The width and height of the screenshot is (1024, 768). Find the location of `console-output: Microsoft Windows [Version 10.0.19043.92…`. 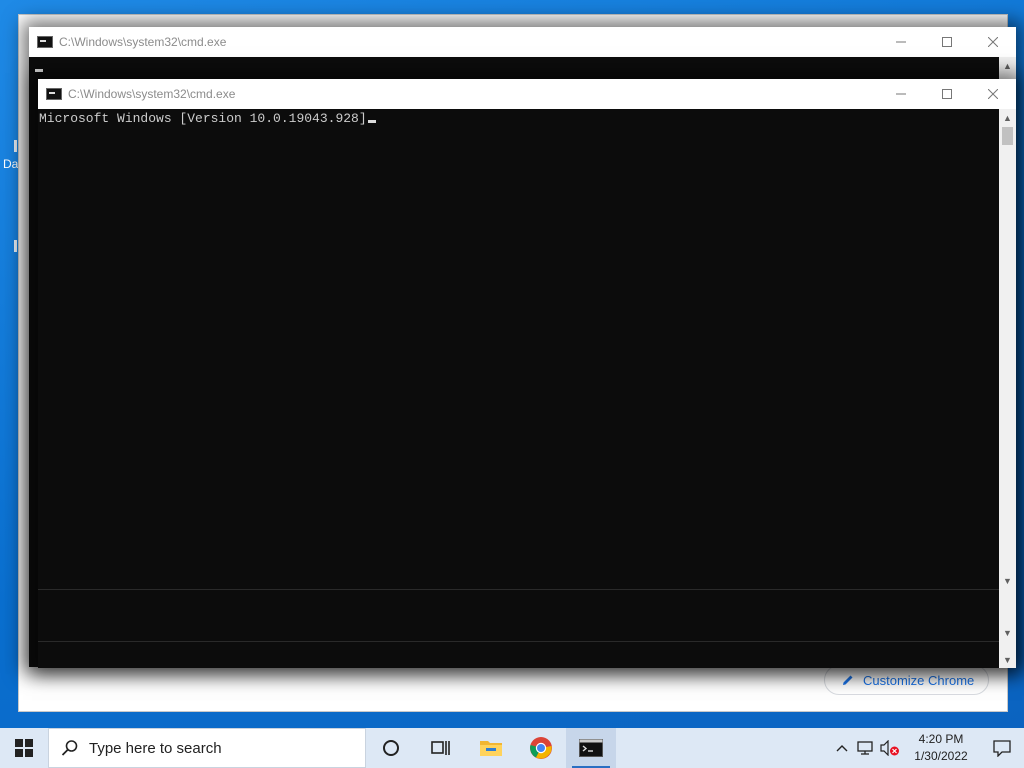

console-output: Microsoft Windows [Version 10.0.19043.92… is located at coordinates (207, 118).